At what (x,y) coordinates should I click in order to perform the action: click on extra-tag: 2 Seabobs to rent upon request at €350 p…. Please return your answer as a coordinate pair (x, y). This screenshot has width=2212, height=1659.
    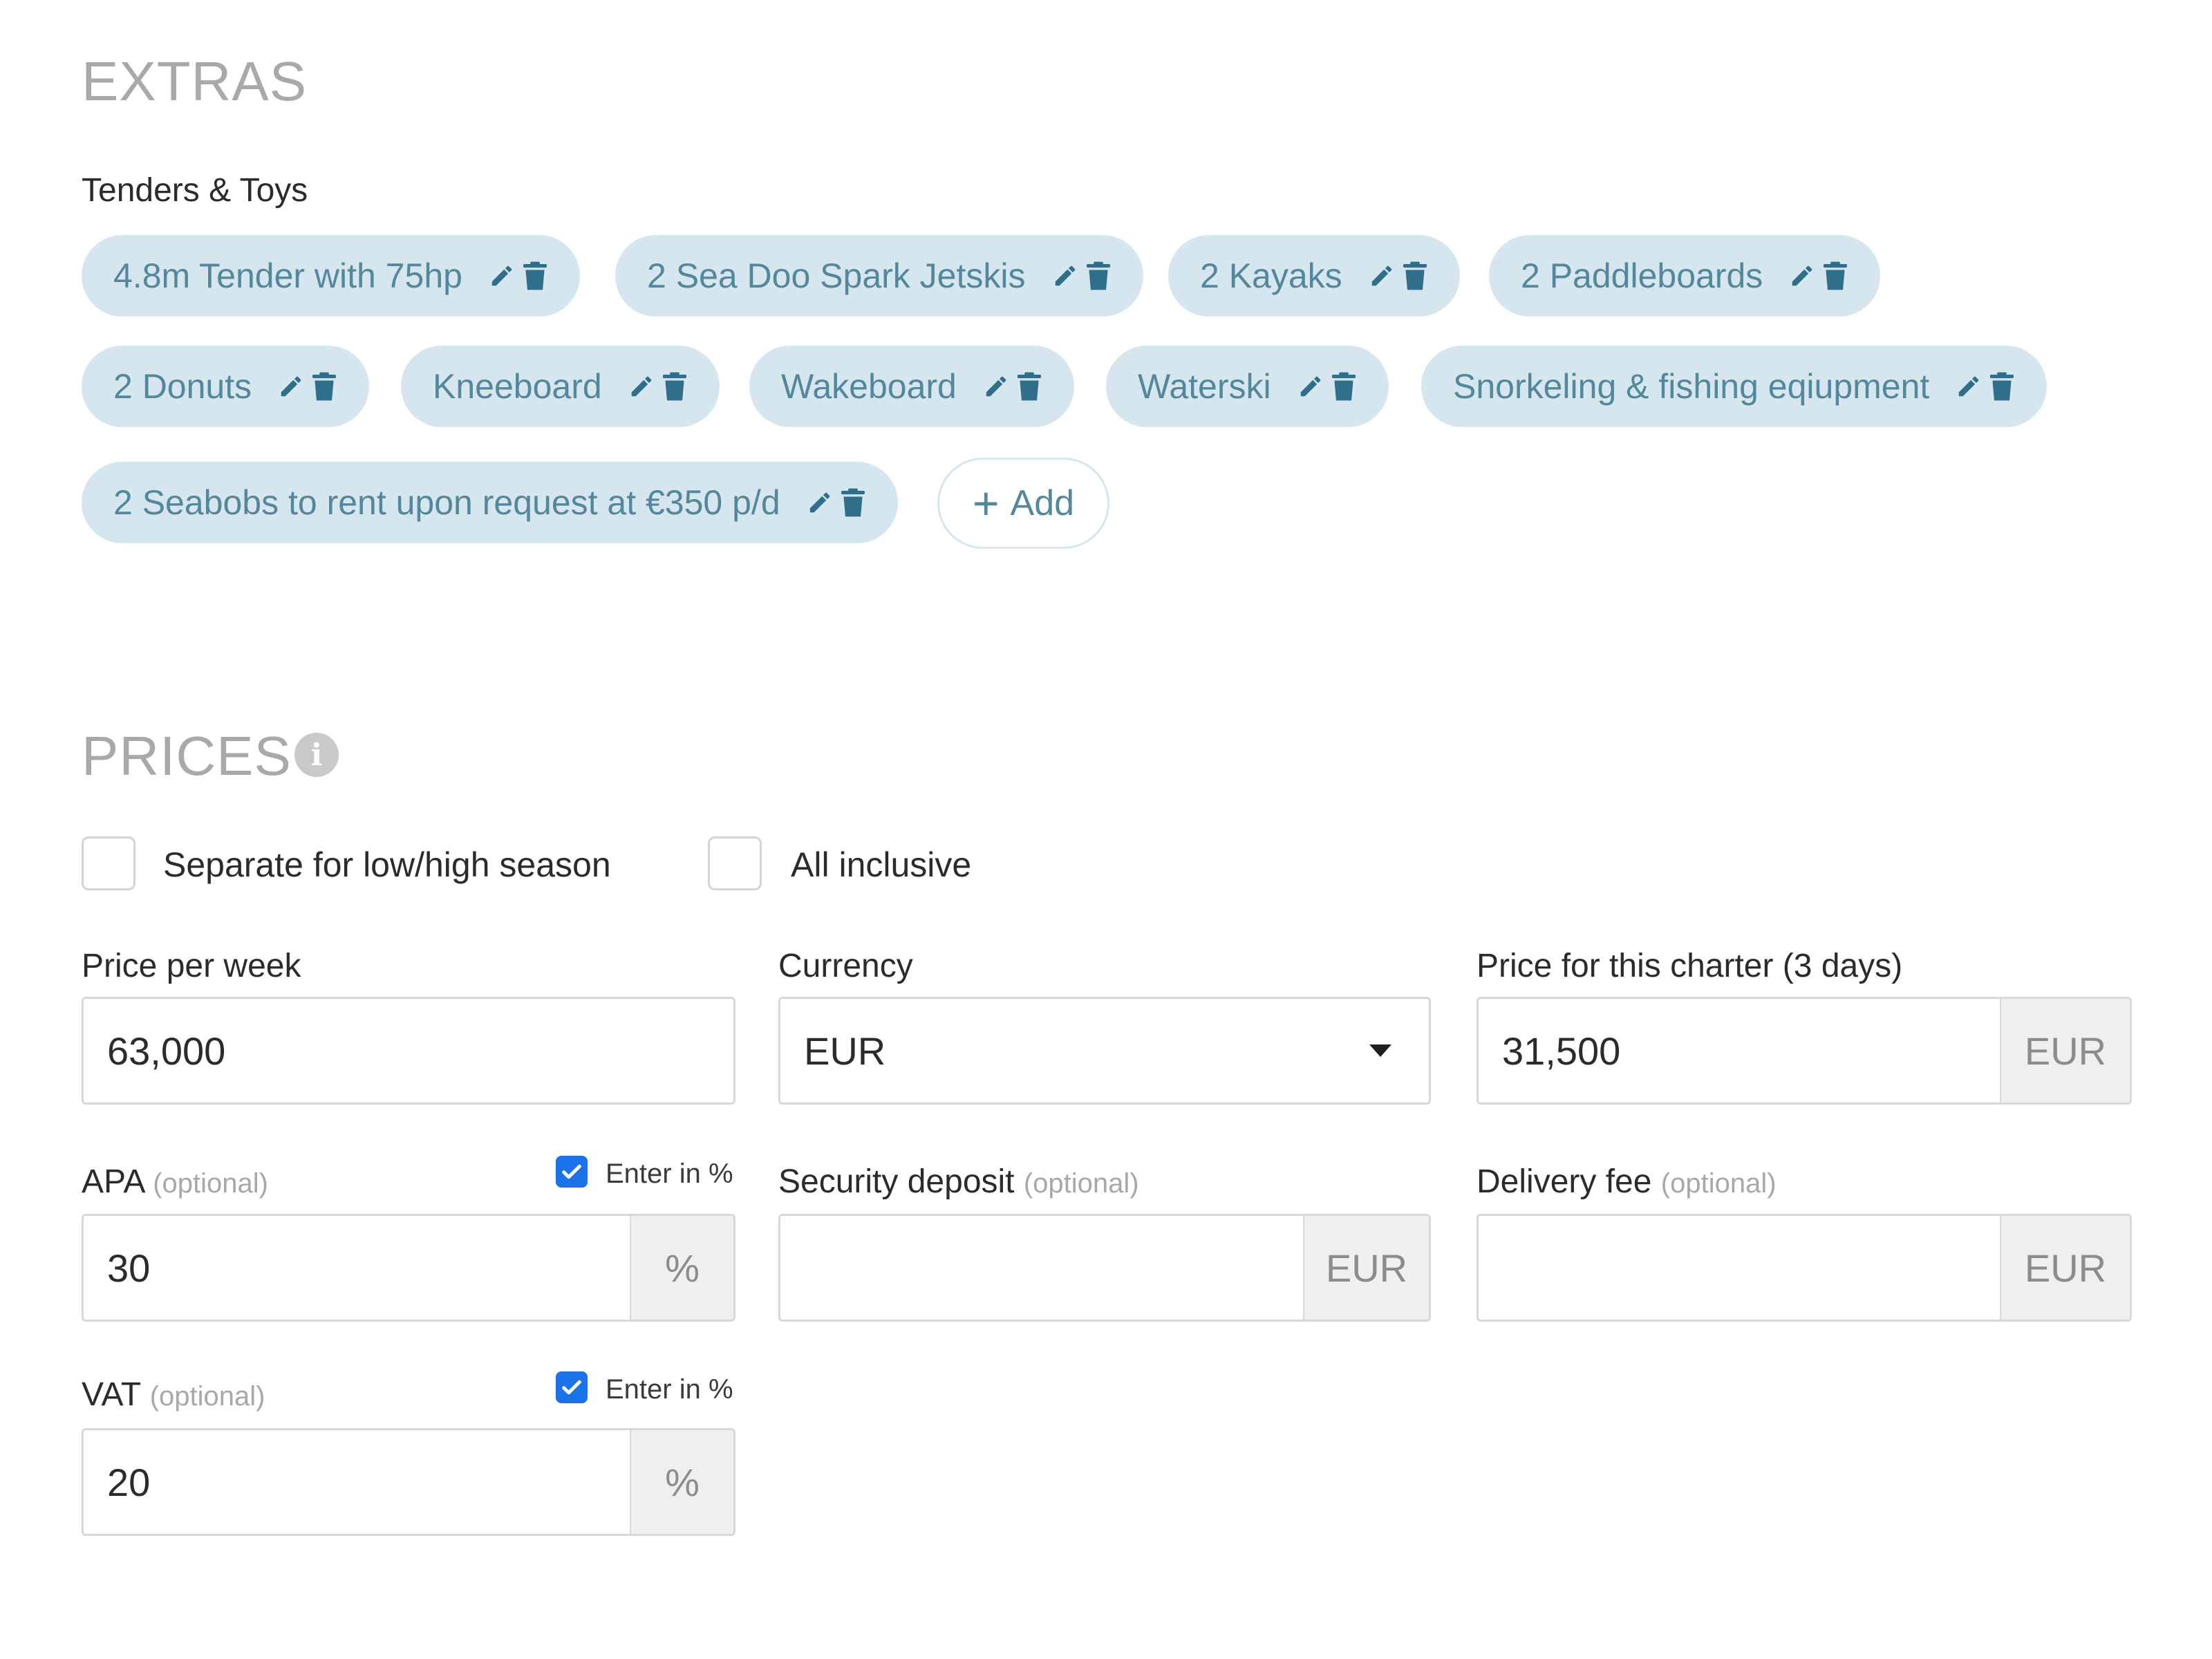
    Looking at the image, I should click on (490, 502).